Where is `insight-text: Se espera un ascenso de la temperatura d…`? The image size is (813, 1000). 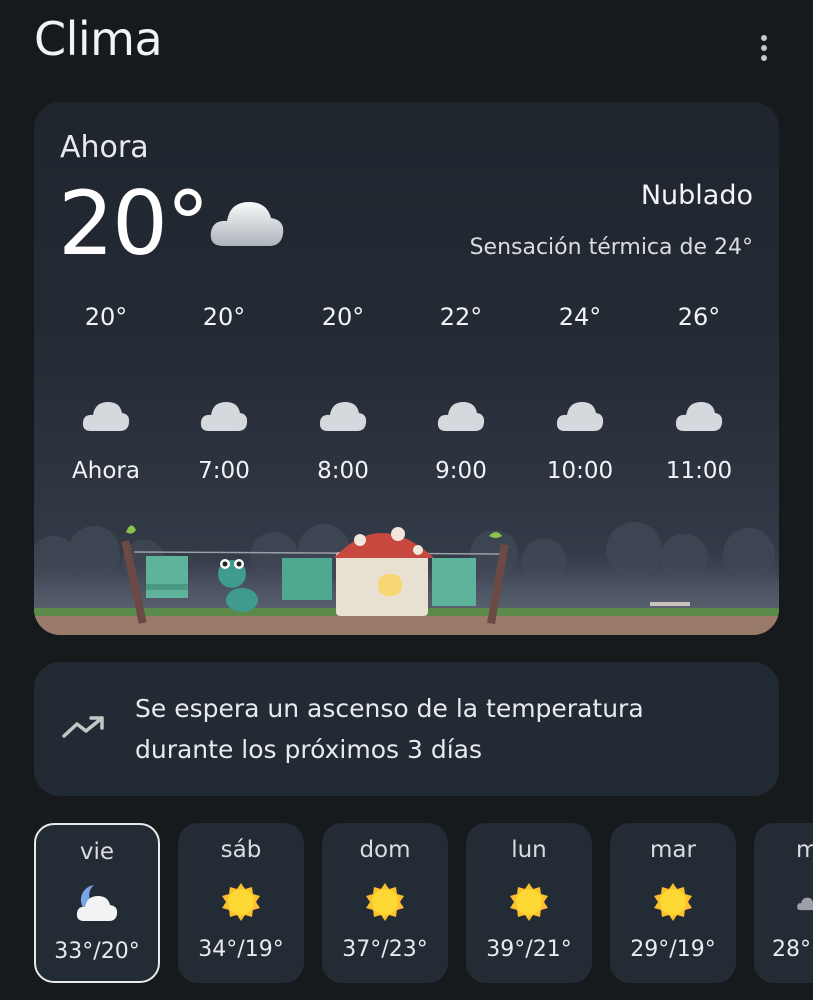 insight-text: Se espera un ascenso de la temperatura d… is located at coordinates (389, 729).